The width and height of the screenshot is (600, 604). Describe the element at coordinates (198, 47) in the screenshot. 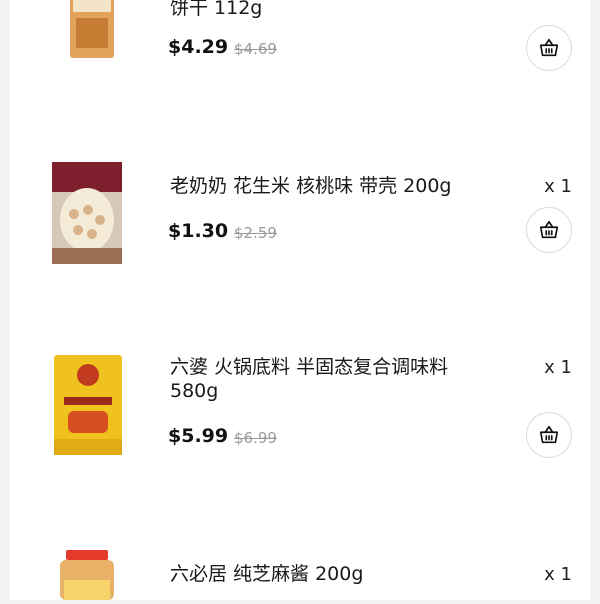

I see `sale-price: $4.29` at that location.